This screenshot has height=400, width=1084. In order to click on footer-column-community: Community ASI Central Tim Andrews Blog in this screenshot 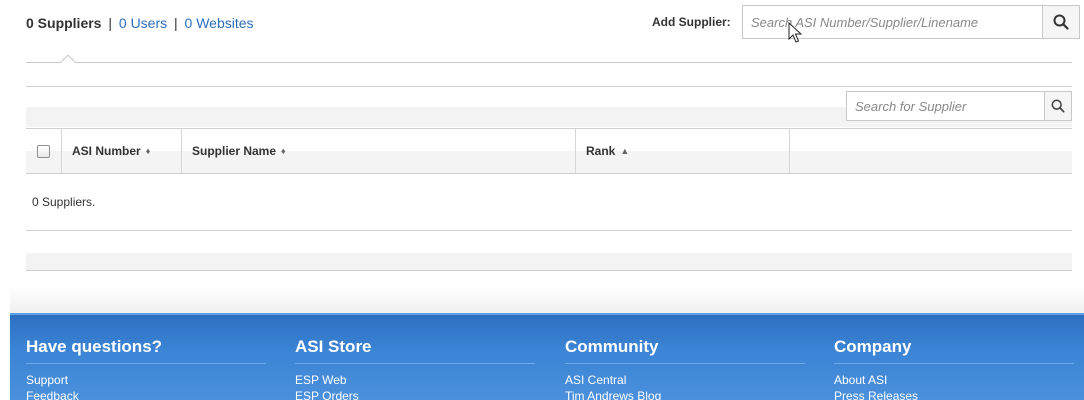, I will do `click(685, 357)`.